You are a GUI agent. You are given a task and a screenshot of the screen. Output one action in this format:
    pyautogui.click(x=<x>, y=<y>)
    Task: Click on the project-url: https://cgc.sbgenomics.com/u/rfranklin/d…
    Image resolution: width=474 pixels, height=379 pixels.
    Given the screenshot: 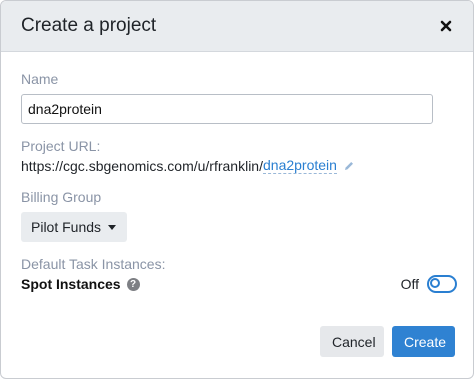 What is the action you would take?
    pyautogui.click(x=237, y=165)
    